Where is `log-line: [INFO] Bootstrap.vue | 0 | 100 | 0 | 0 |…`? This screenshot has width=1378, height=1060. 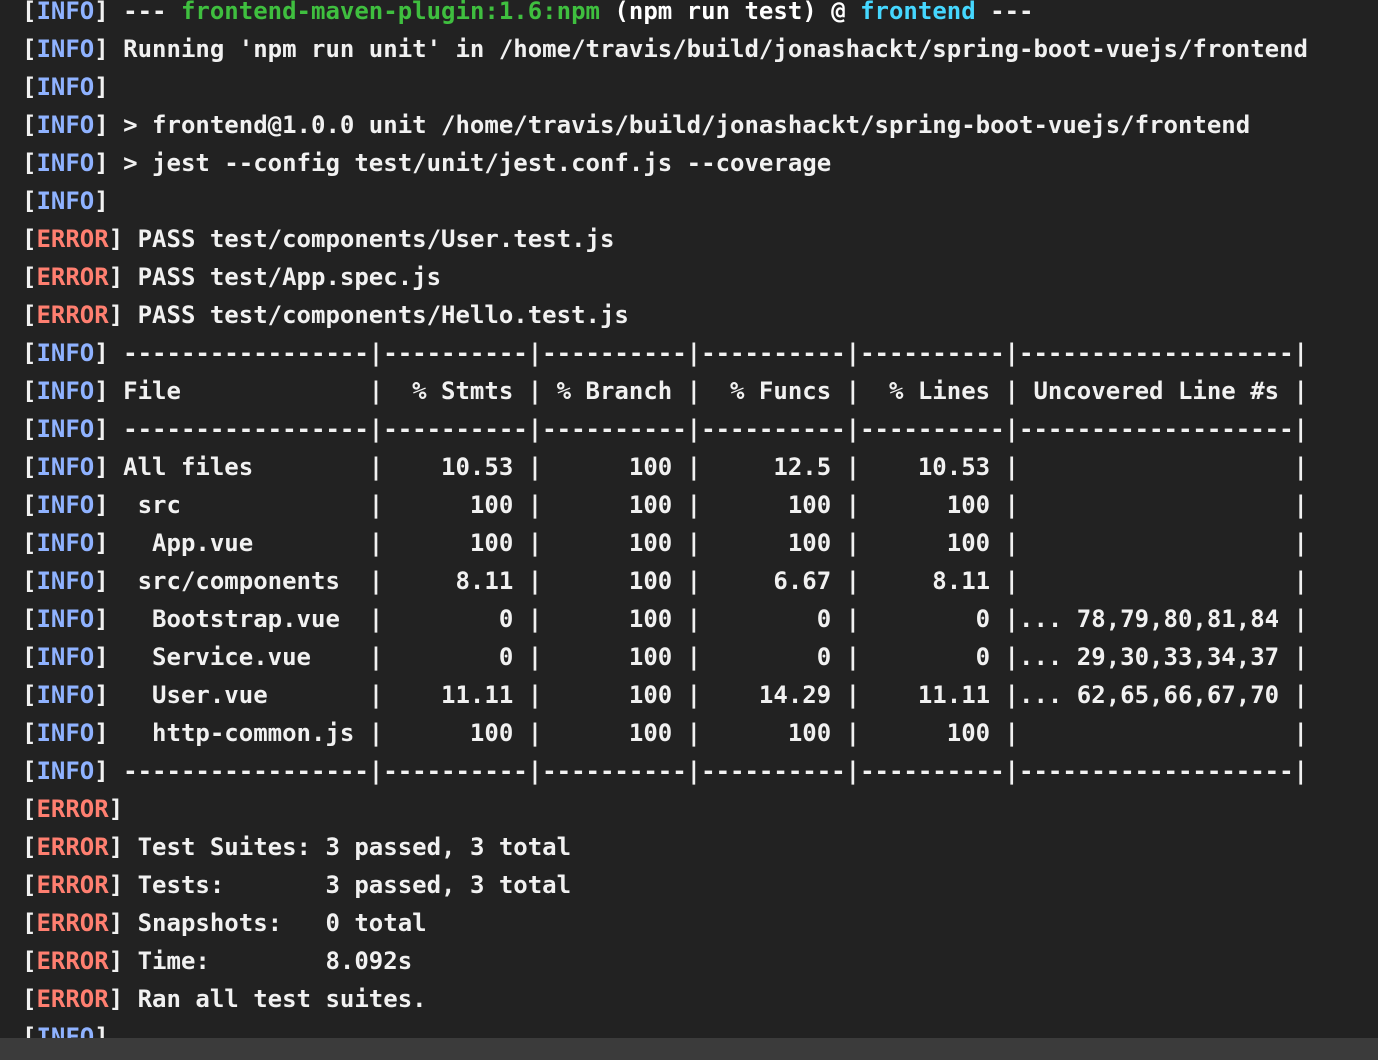
log-line: [INFO] Bootstrap.vue | 0 | 100 | 0 | 0 |… is located at coordinates (665, 619).